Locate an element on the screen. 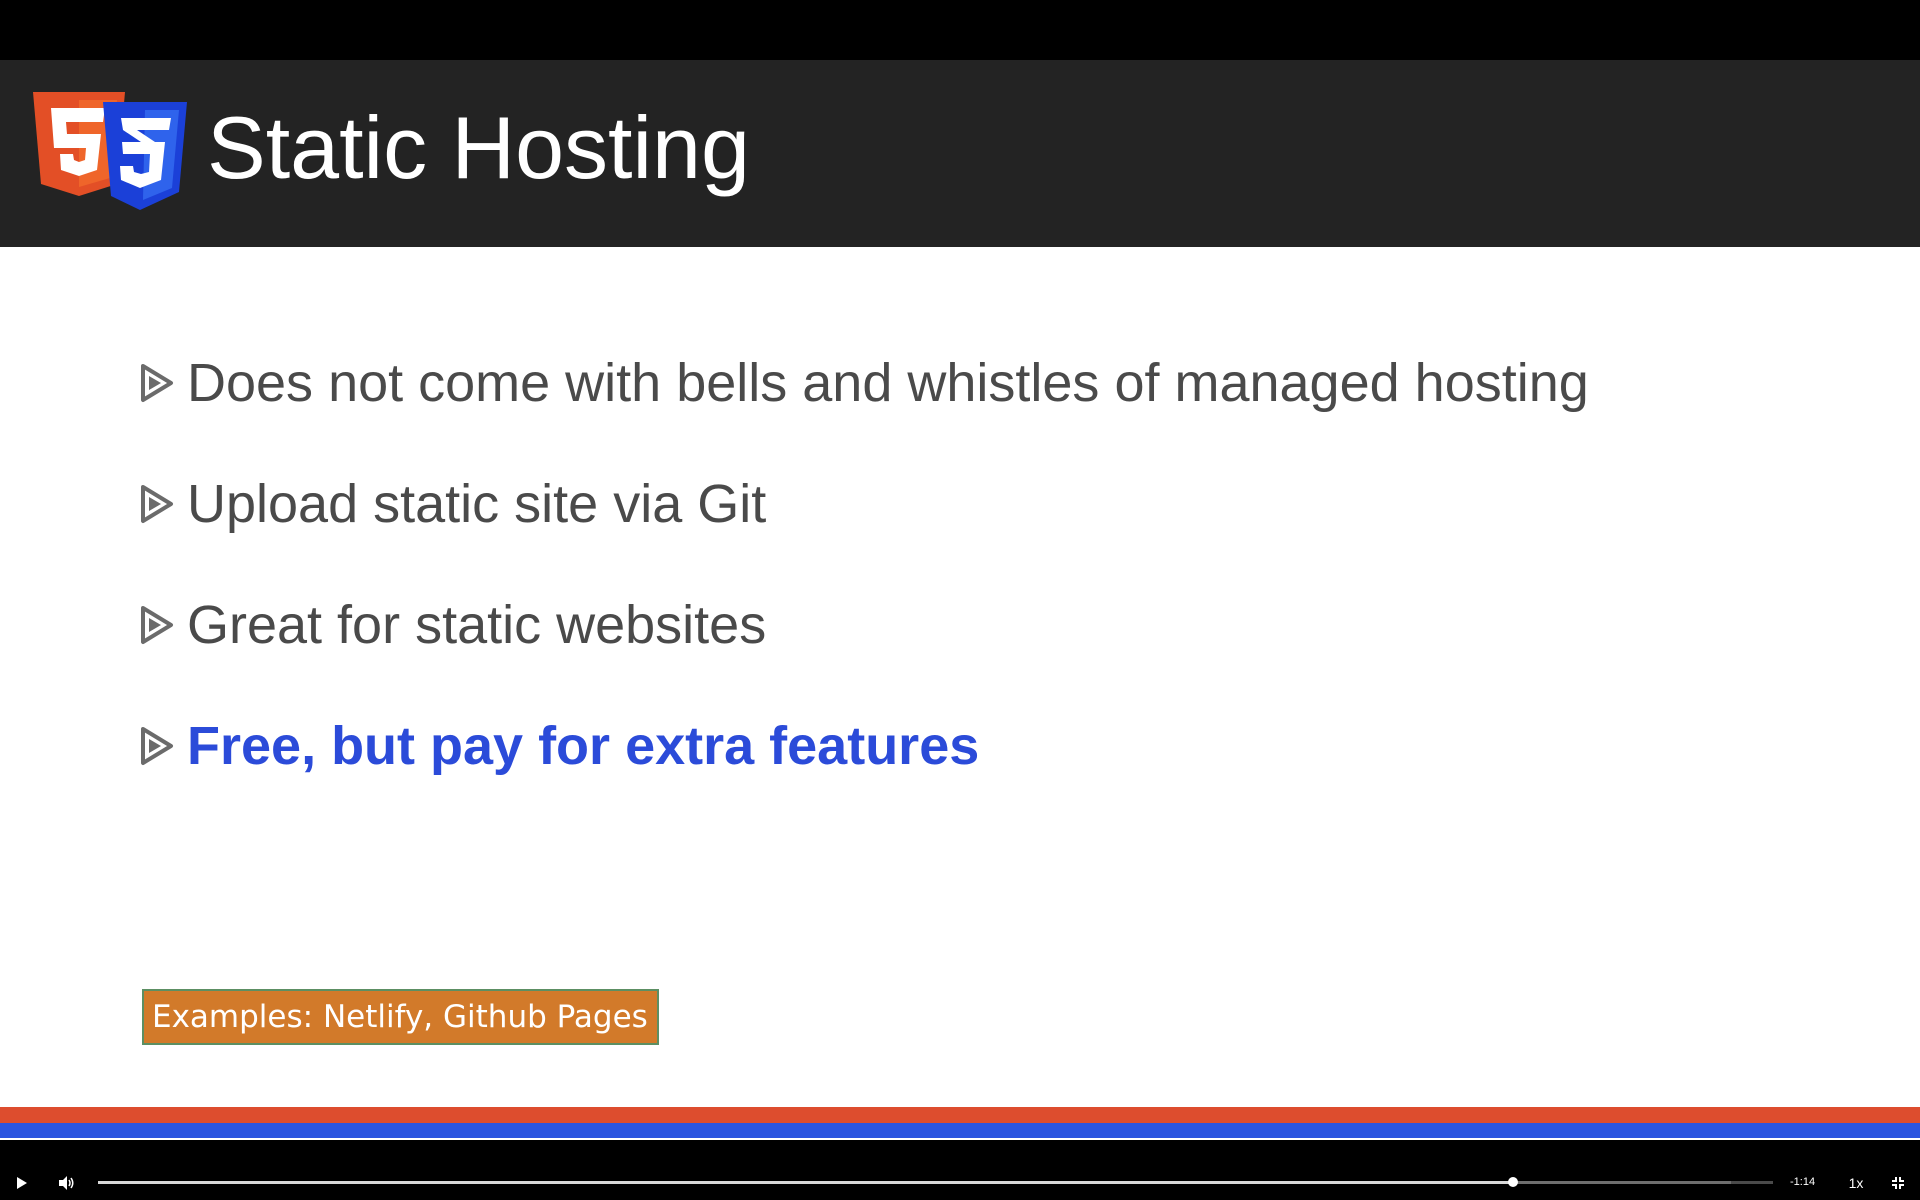 Image resolution: width=1920 pixels, height=1200 pixels. bullet-text: Upload static site via Git is located at coordinates (477, 503).